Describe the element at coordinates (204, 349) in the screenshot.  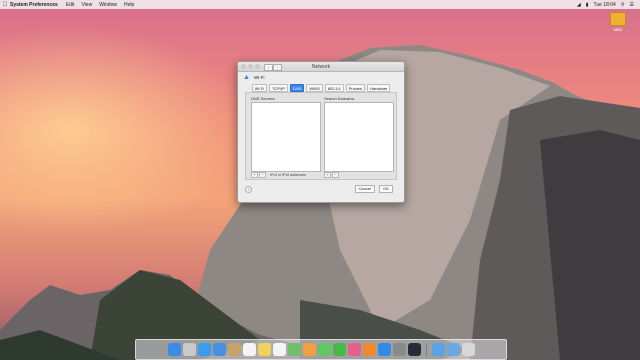
I see `dock-safari-icon` at that location.